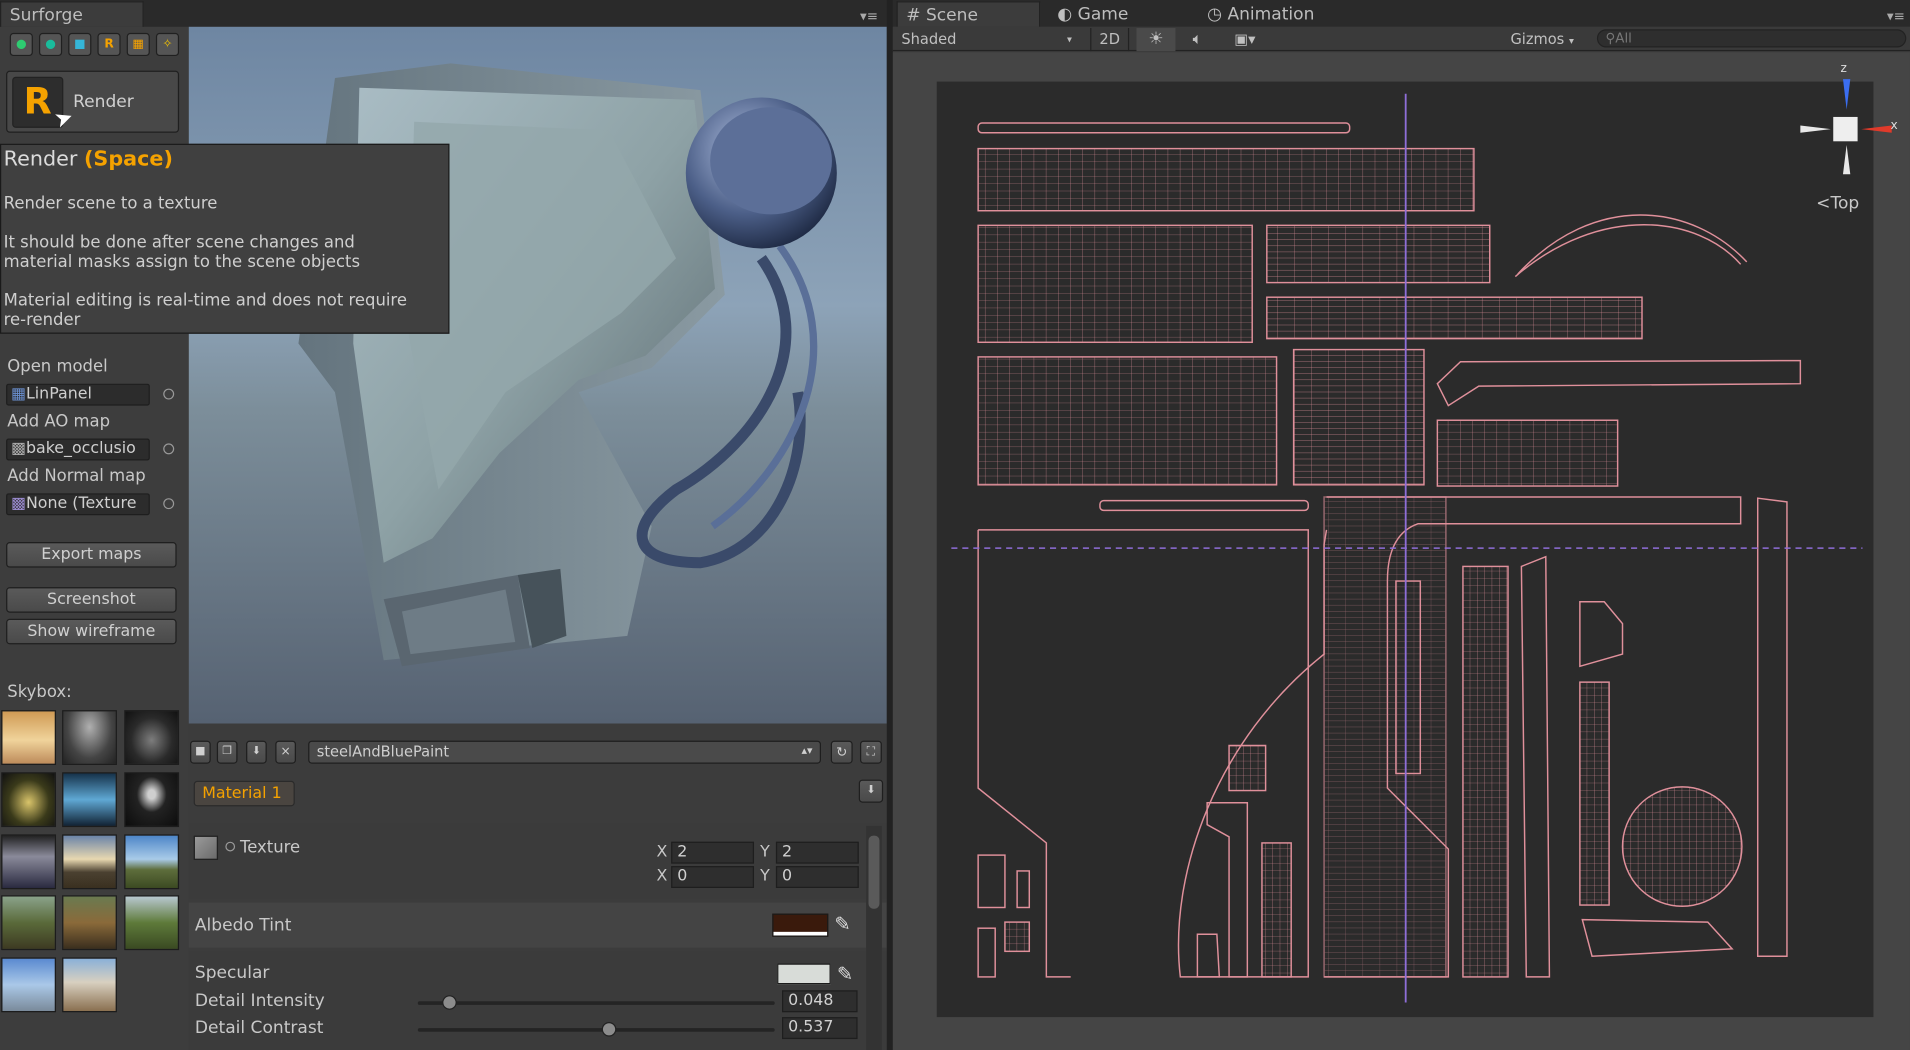  What do you see at coordinates (1751, 38) in the screenshot?
I see `scene-search-input: ⚲All` at bounding box center [1751, 38].